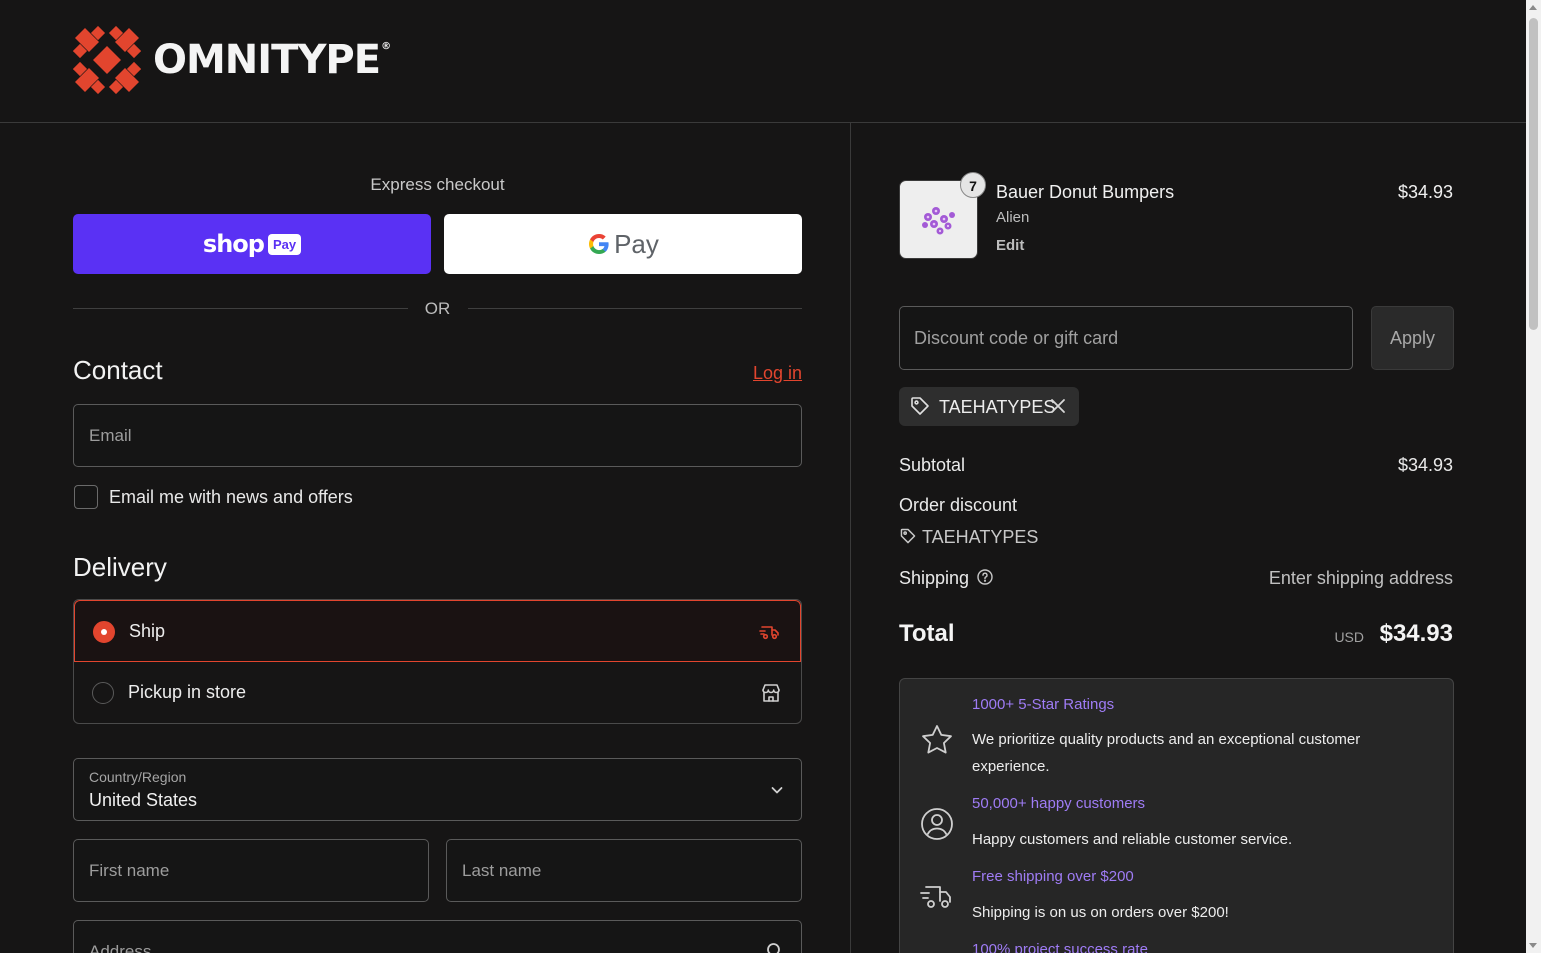  I want to click on delivery-option-pickup: Pickup in store, so click(437, 692).